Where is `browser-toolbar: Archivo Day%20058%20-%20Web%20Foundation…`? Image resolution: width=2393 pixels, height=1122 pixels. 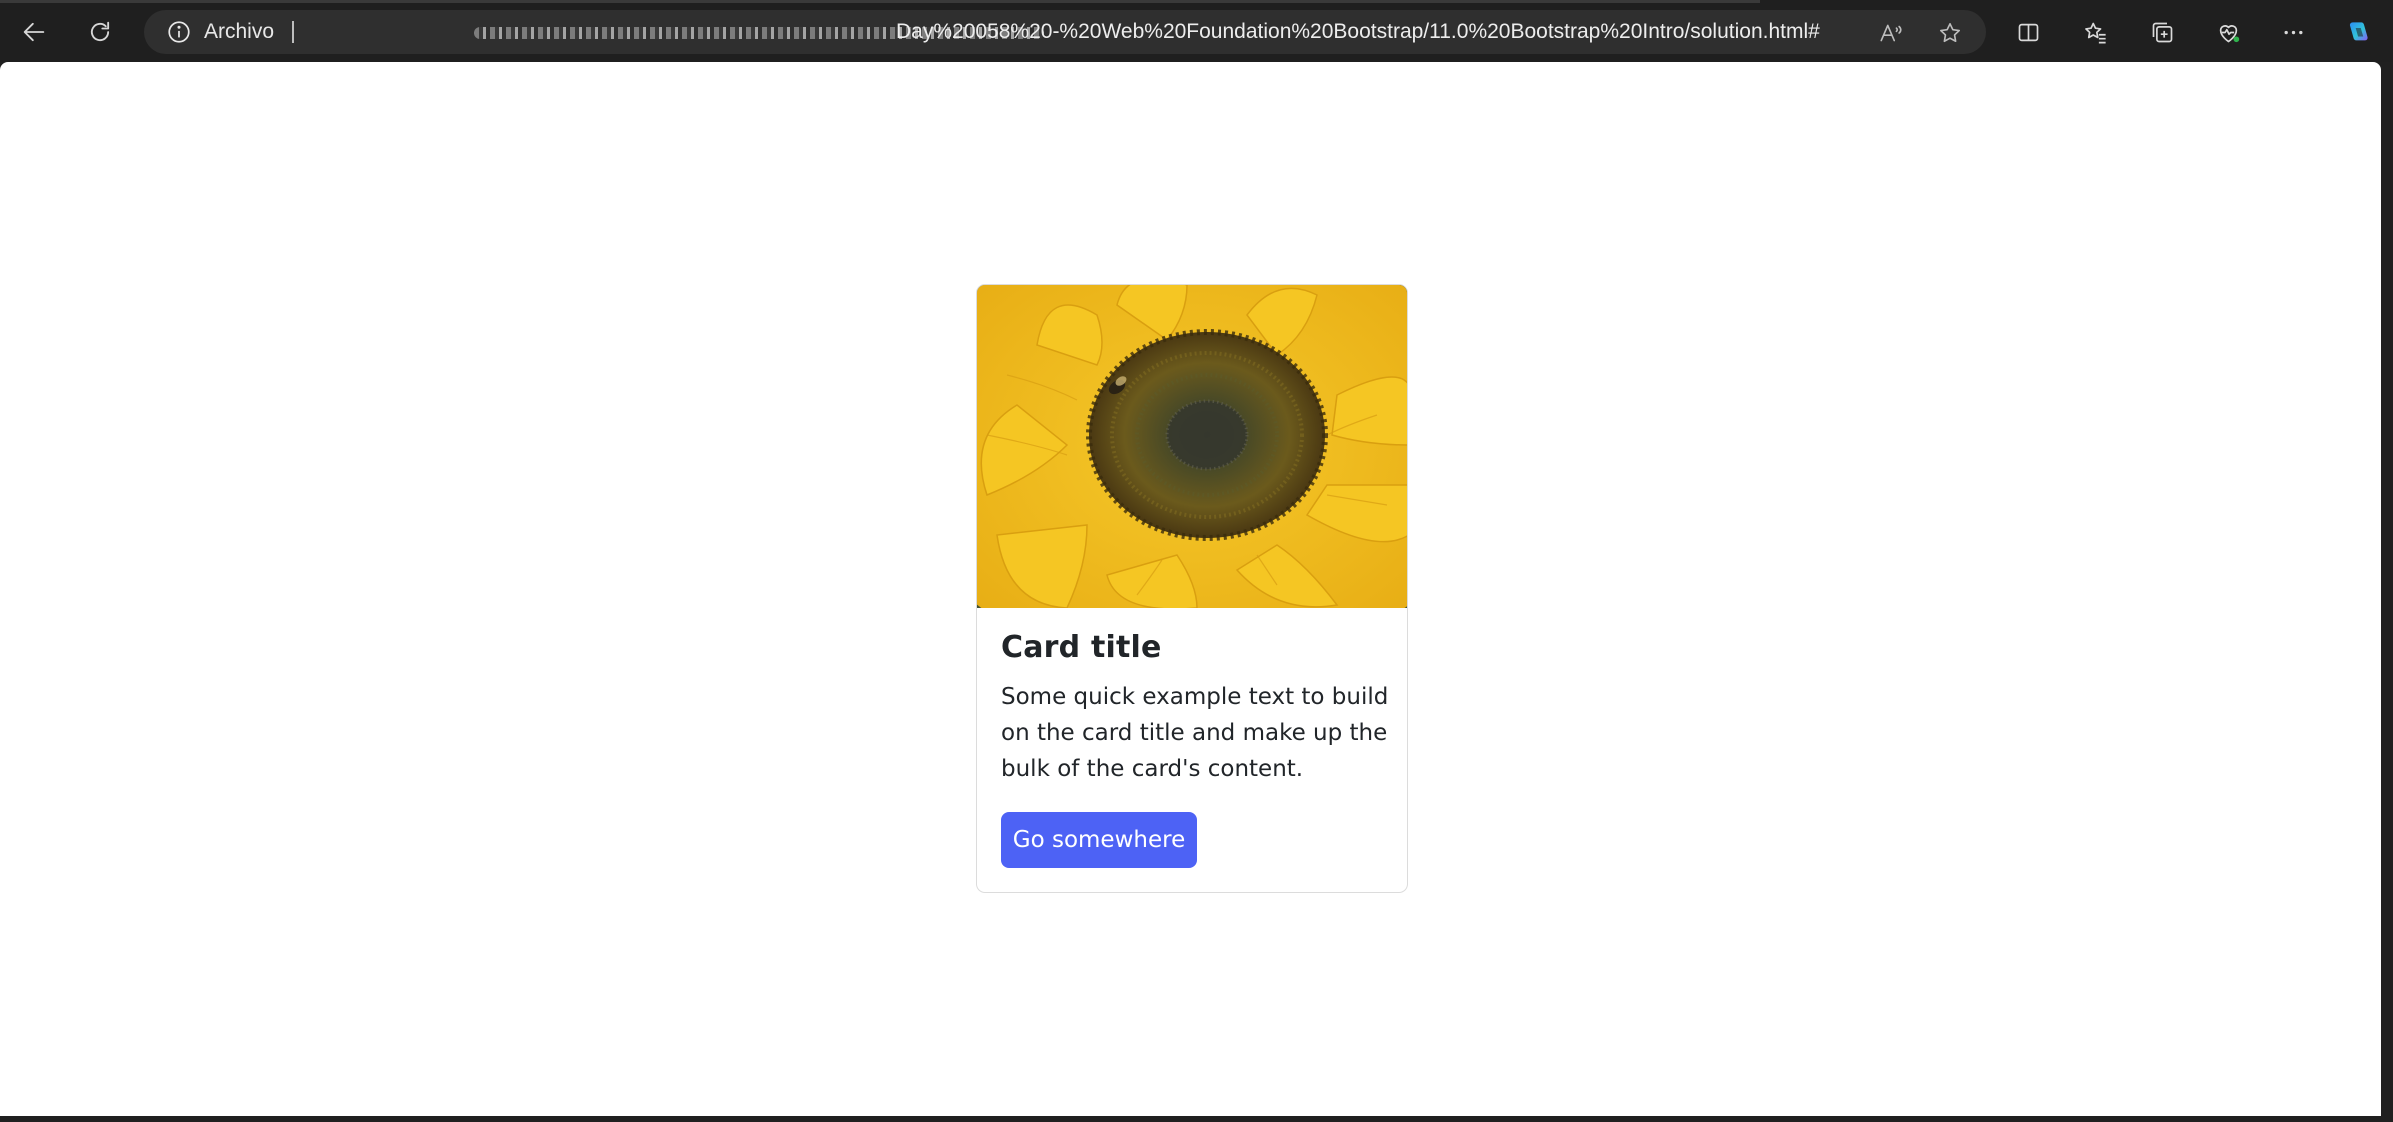
browser-toolbar: Archivo Day%20058%20-%20Web%20Foundation… is located at coordinates (1196, 31).